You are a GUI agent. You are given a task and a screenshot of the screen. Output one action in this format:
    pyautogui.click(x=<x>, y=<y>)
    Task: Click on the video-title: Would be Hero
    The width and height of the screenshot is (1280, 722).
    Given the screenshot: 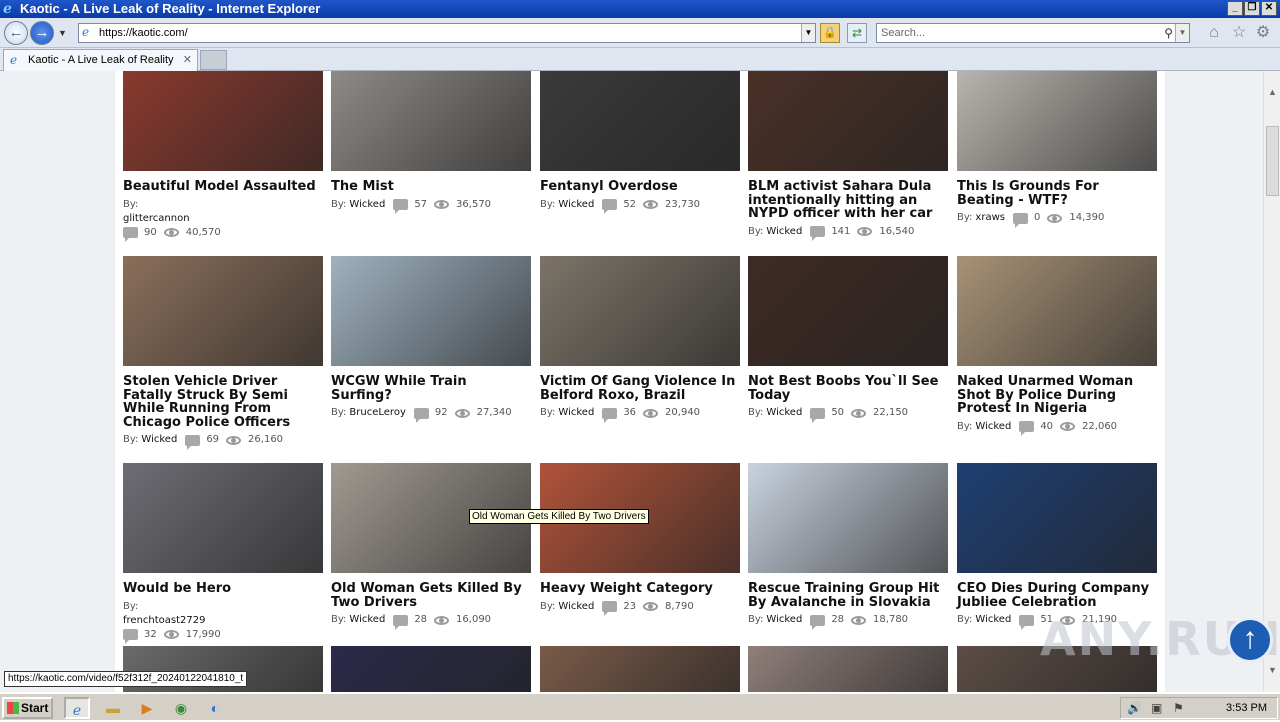 What is the action you would take?
    pyautogui.click(x=223, y=589)
    